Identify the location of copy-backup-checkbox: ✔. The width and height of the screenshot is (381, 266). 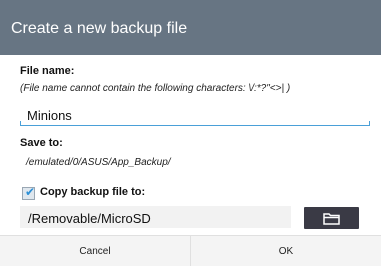
(29, 192).